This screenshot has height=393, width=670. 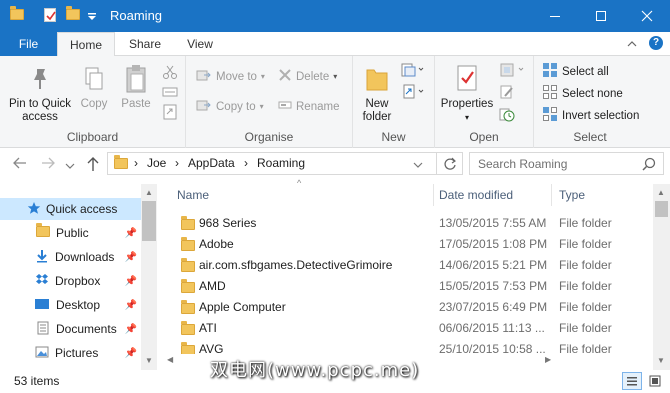 What do you see at coordinates (70, 257) in the screenshot?
I see `sidebar-item-downloads: Downloads 📌` at bounding box center [70, 257].